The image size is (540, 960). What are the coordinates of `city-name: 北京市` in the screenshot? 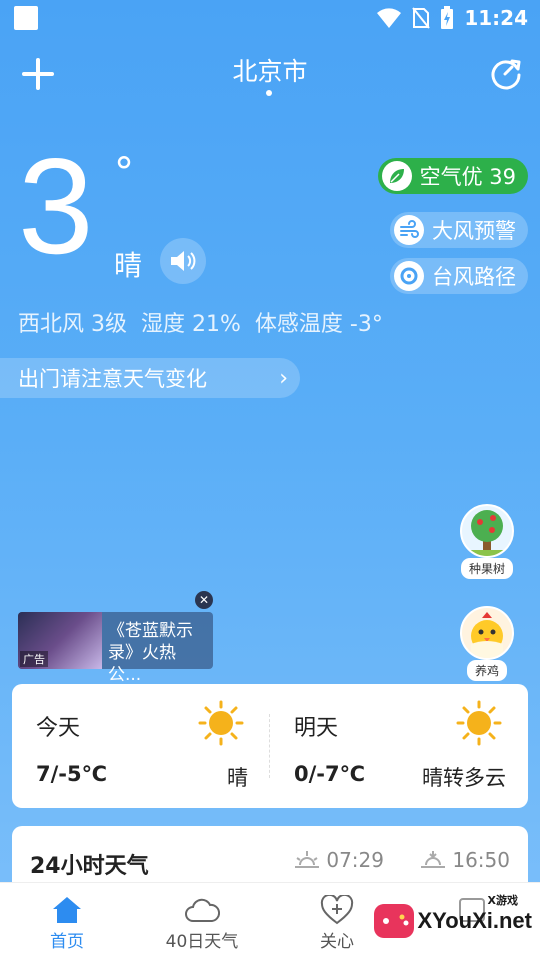 It's located at (270, 70).